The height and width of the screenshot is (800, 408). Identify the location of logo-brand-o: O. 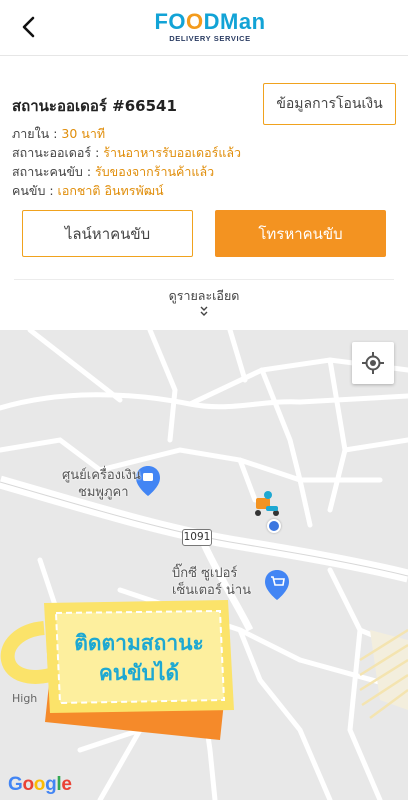
(195, 21).